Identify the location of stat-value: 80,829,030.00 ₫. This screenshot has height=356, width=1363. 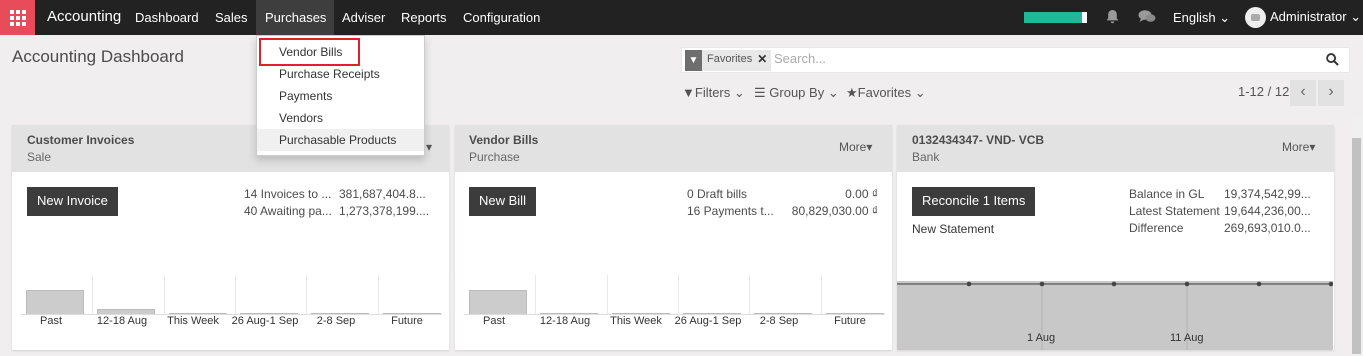
(834, 211).